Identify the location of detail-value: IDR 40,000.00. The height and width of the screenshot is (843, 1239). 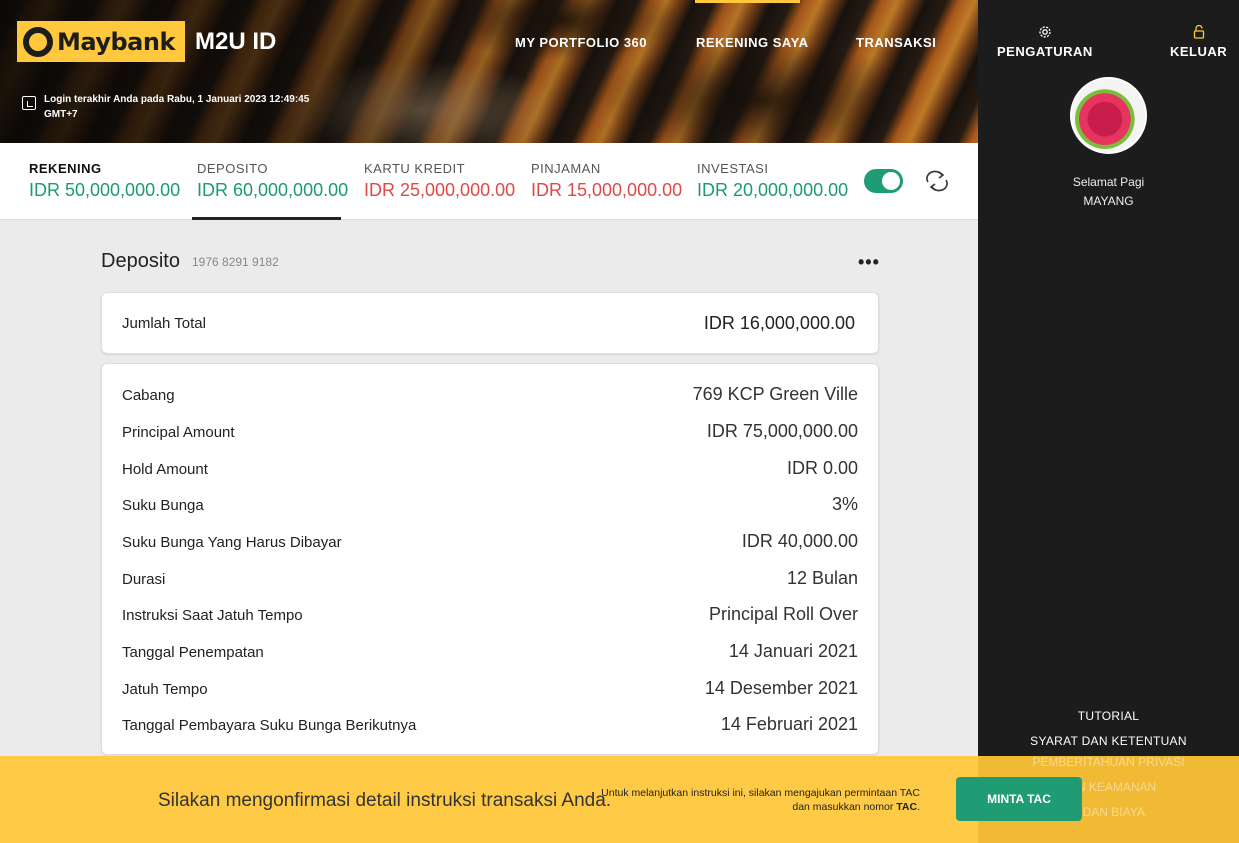
(799, 541).